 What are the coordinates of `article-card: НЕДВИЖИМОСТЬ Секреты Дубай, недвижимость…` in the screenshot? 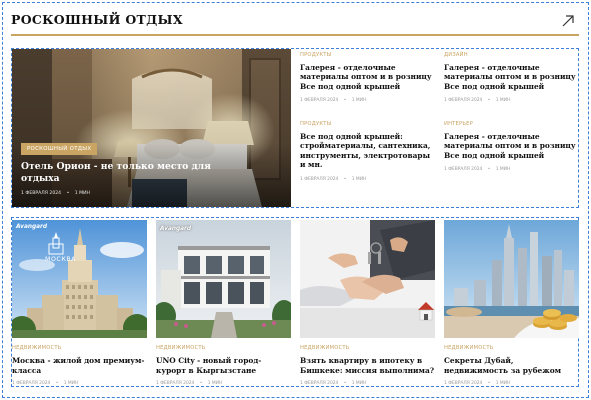 It's located at (511, 303).